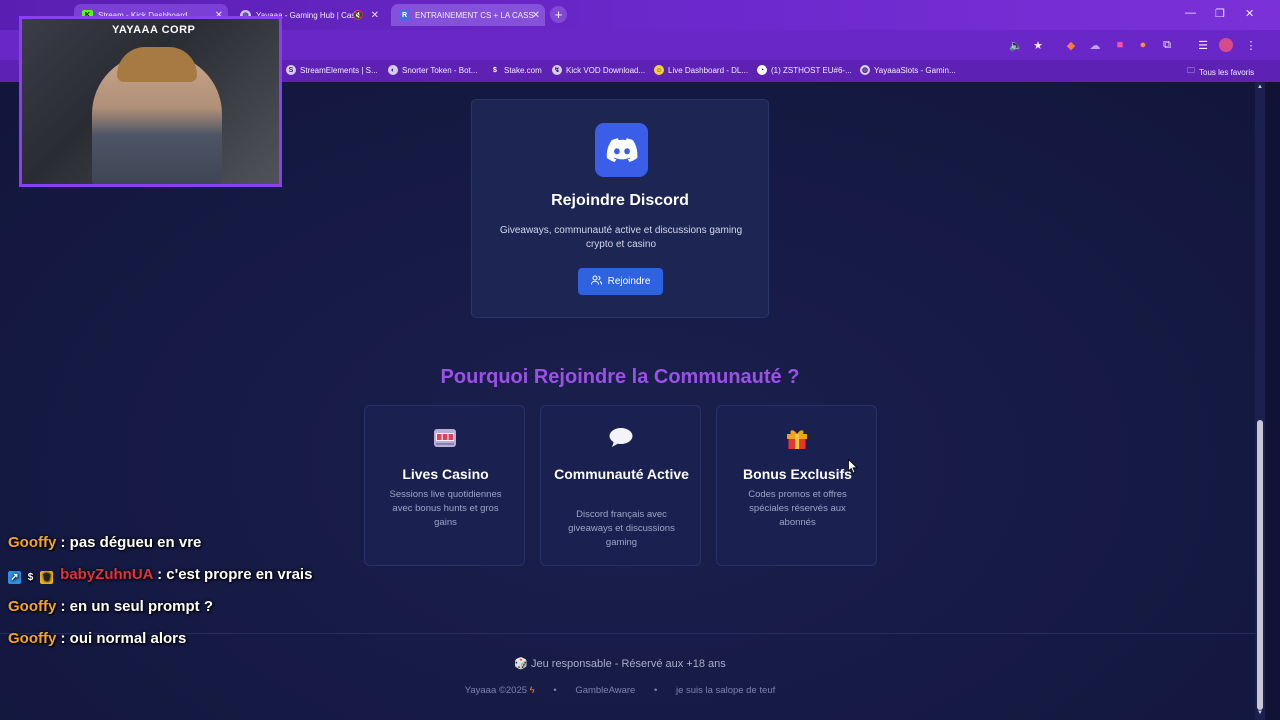 The width and height of the screenshot is (1280, 720). What do you see at coordinates (121, 638) in the screenshot?
I see `chat-text: : oui normal alors` at bounding box center [121, 638].